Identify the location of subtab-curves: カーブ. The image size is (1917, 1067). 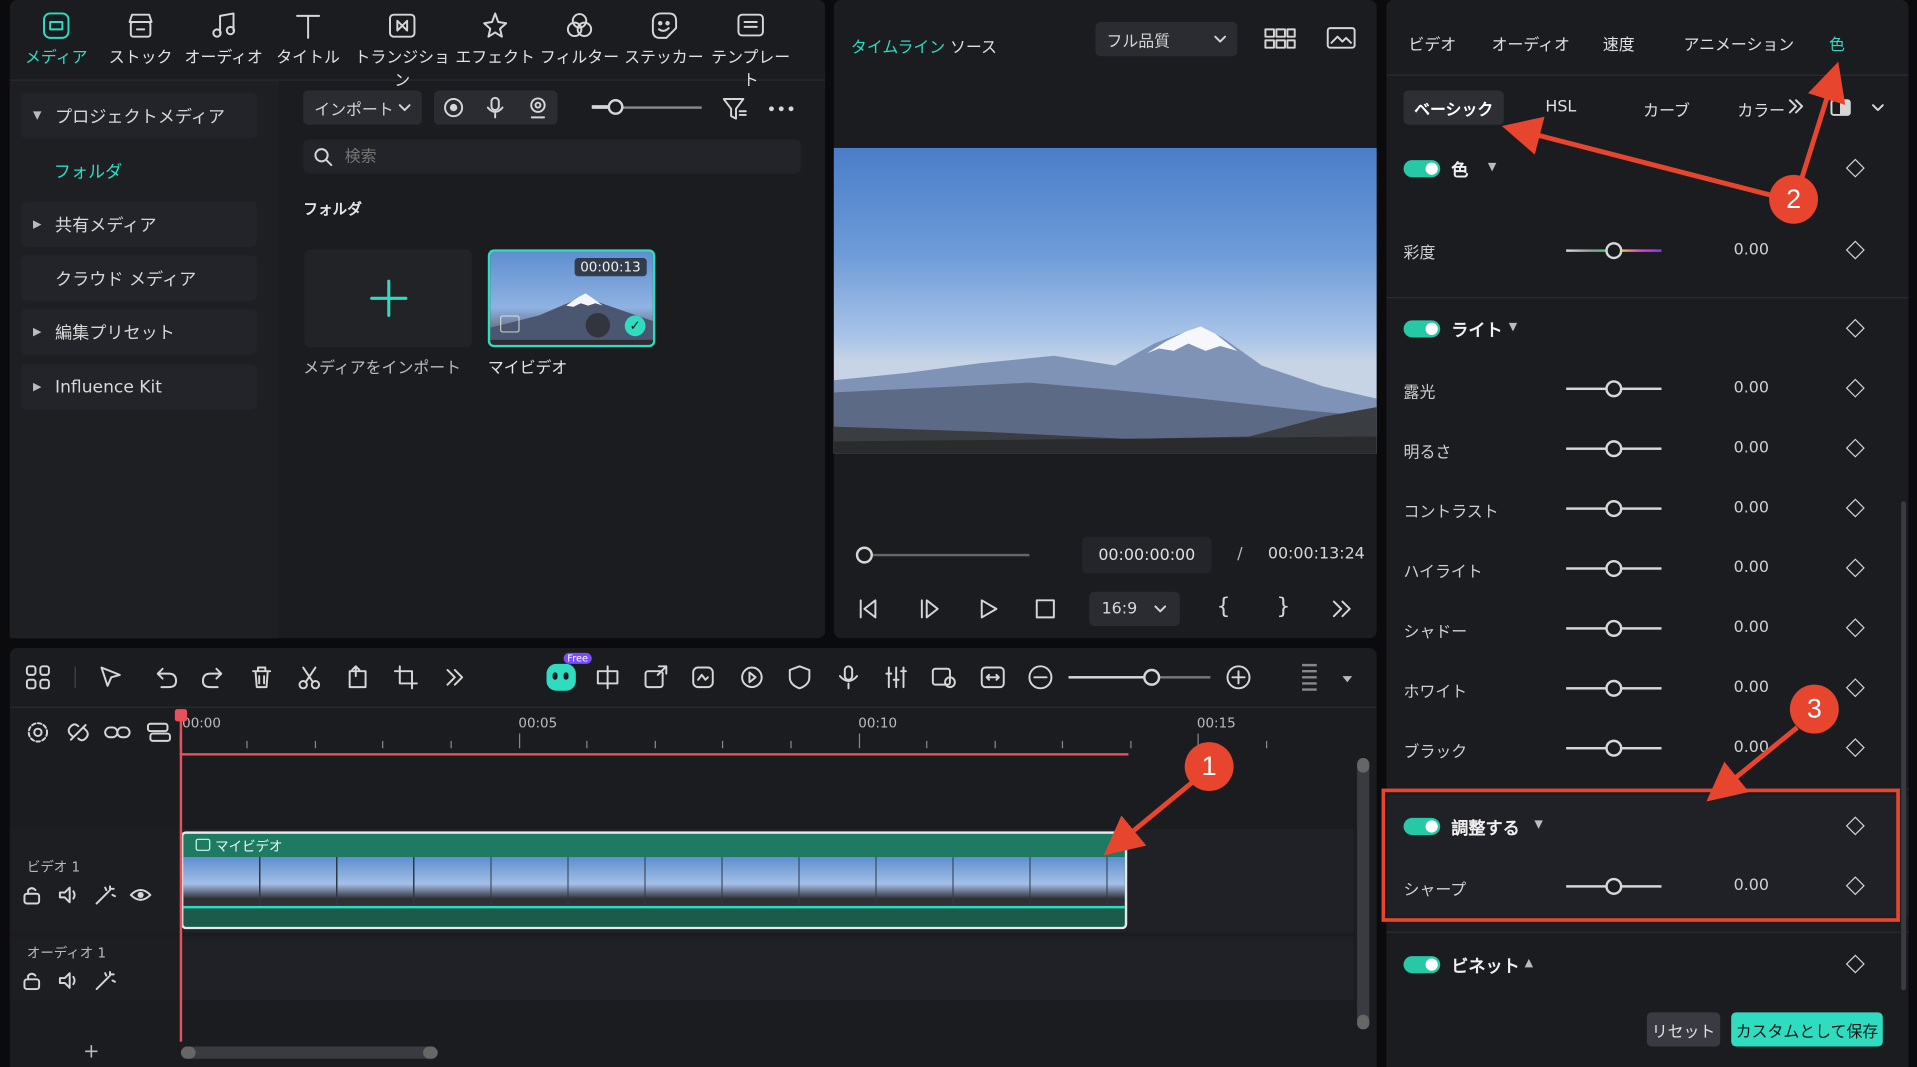
(1666, 109).